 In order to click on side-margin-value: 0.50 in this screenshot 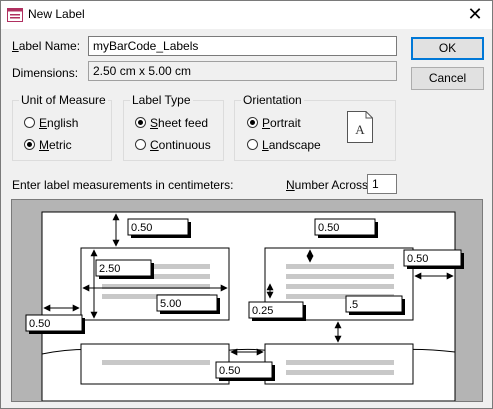, I will do `click(39, 324)`.